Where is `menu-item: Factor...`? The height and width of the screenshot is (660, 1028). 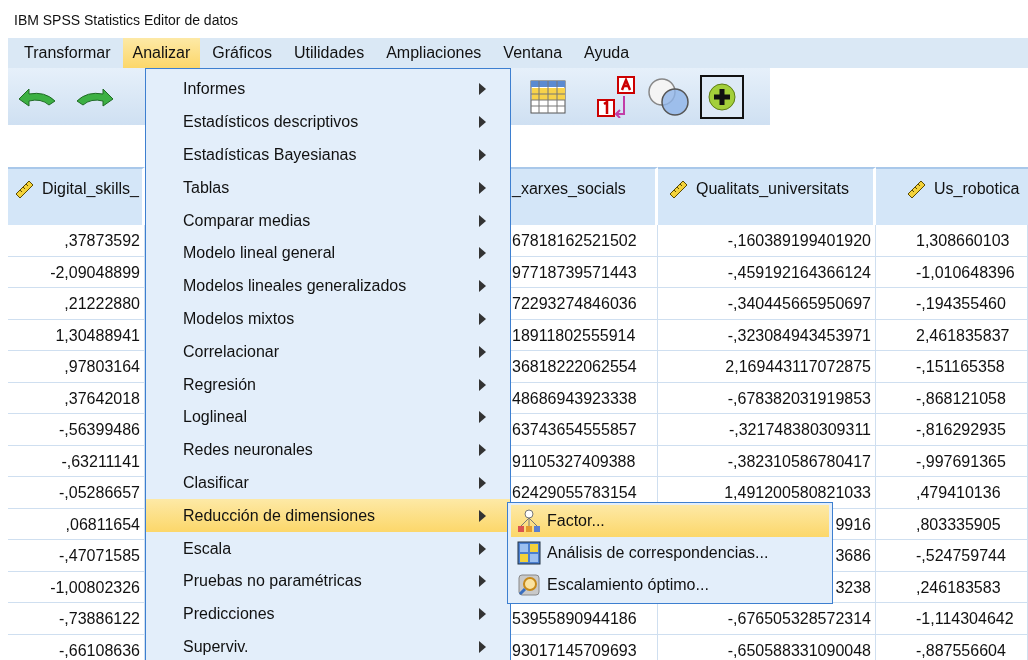
menu-item: Factor... is located at coordinates (670, 521).